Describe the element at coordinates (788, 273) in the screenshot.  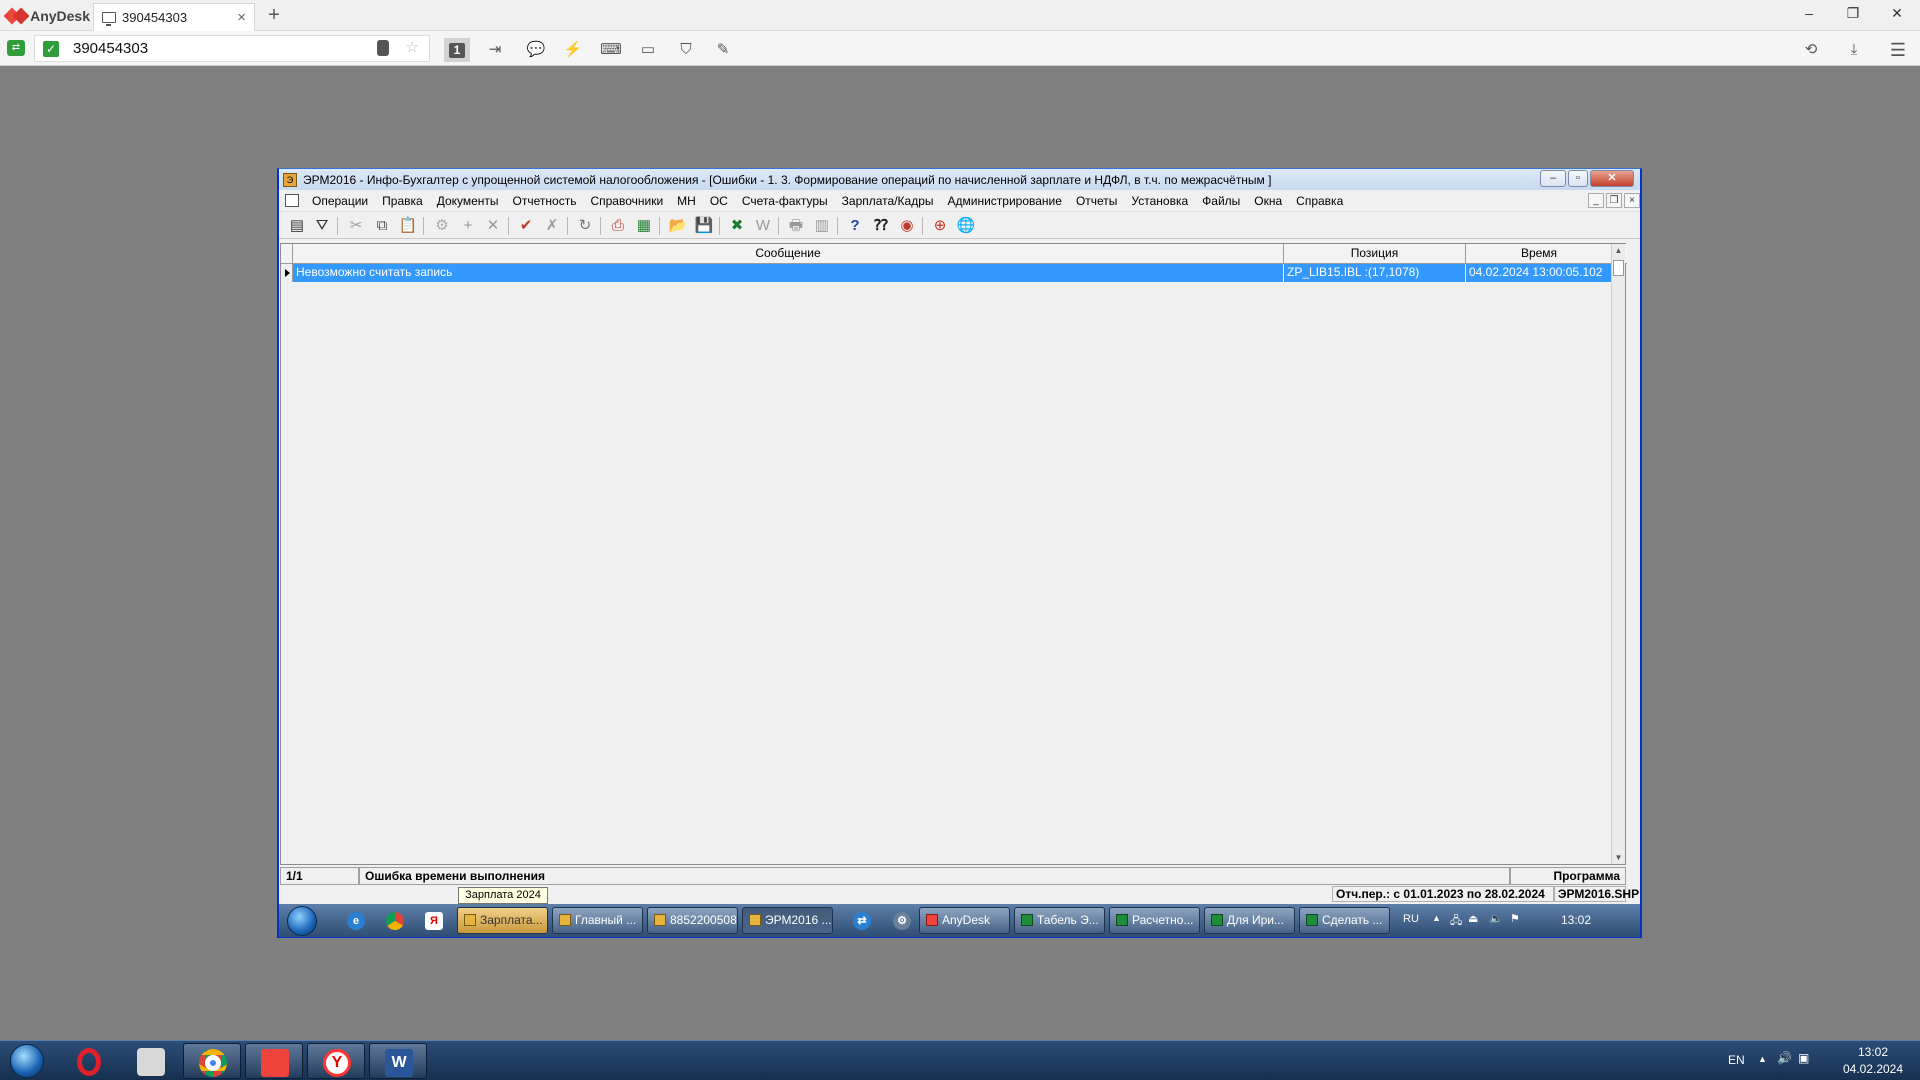
I see `cell-message: Невозможно считать запись` at that location.